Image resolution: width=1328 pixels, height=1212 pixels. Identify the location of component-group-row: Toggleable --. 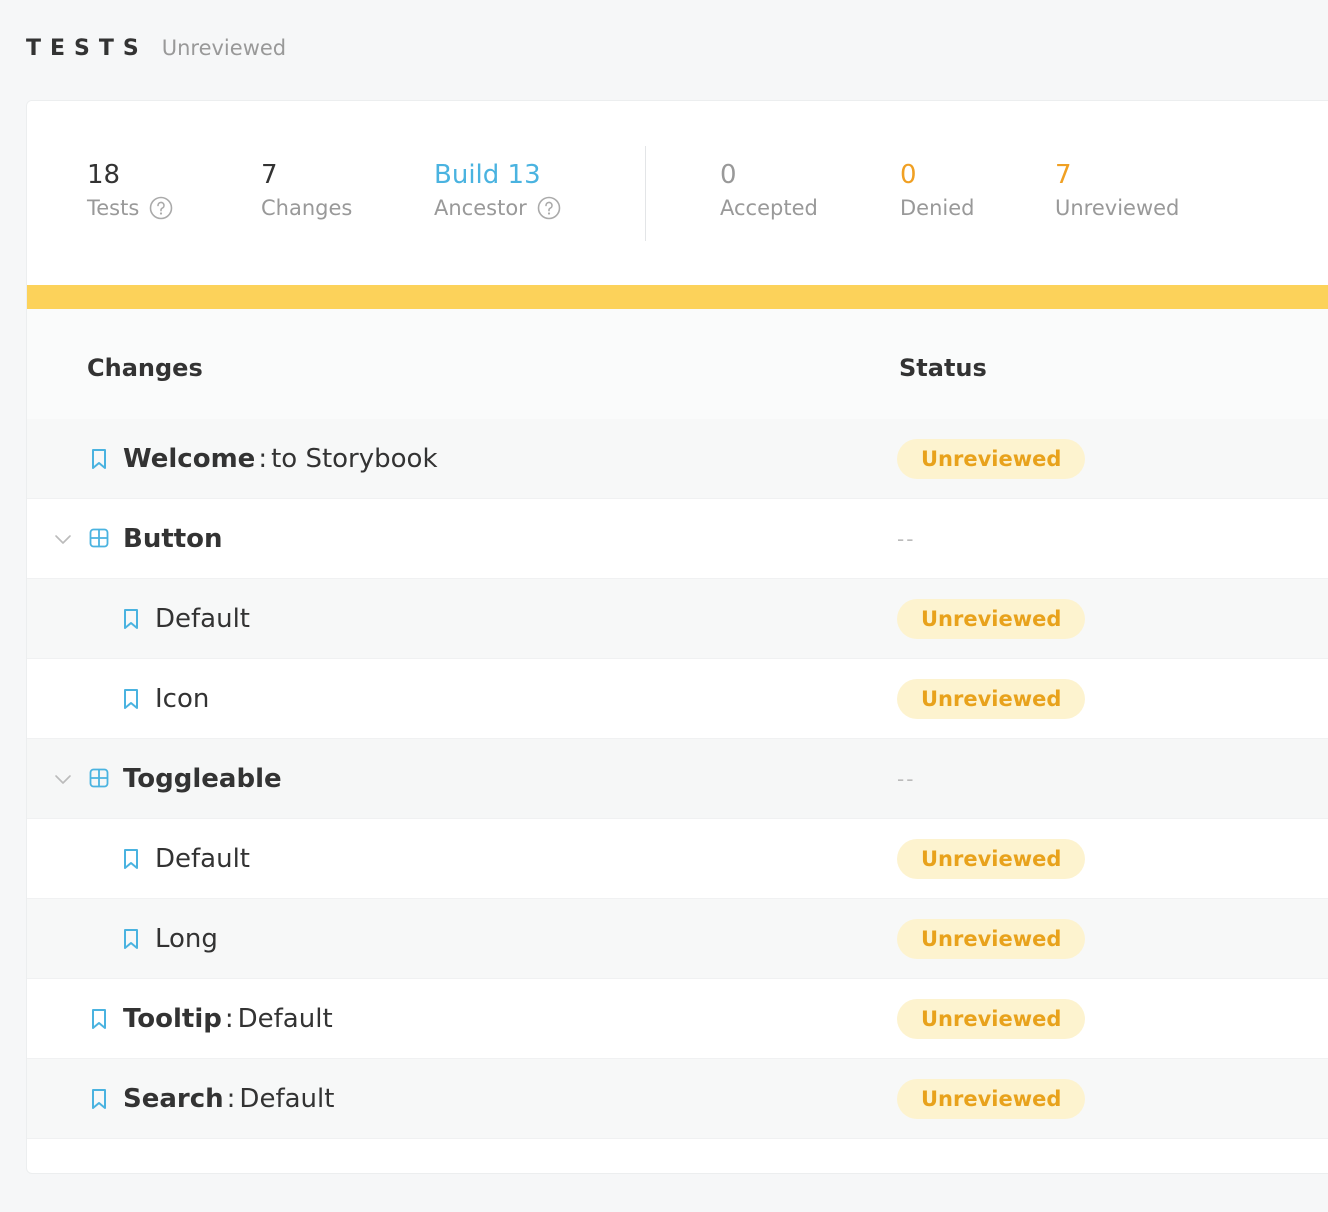
(677, 779).